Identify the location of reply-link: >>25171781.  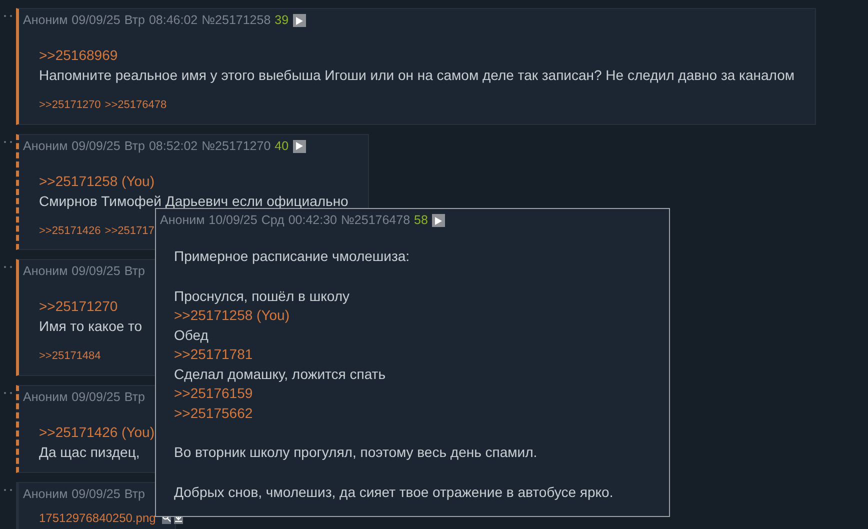
(213, 354).